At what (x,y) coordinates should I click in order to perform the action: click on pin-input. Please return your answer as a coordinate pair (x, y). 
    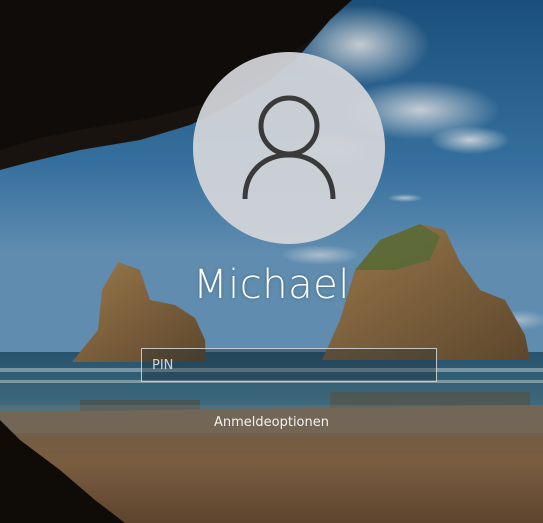
    Looking at the image, I should click on (289, 365).